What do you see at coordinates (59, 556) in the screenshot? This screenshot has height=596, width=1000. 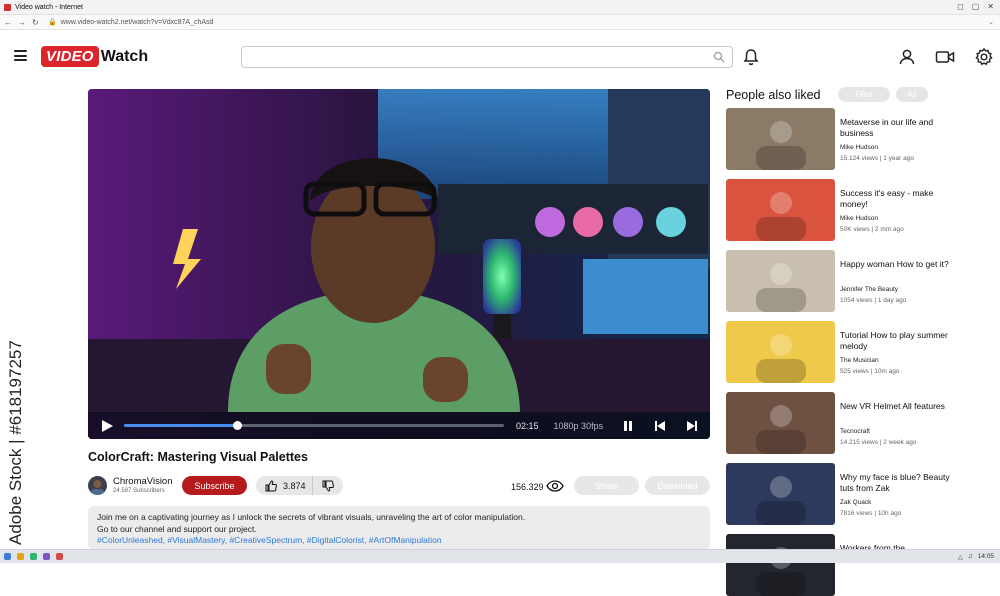 I see `media-icon` at bounding box center [59, 556].